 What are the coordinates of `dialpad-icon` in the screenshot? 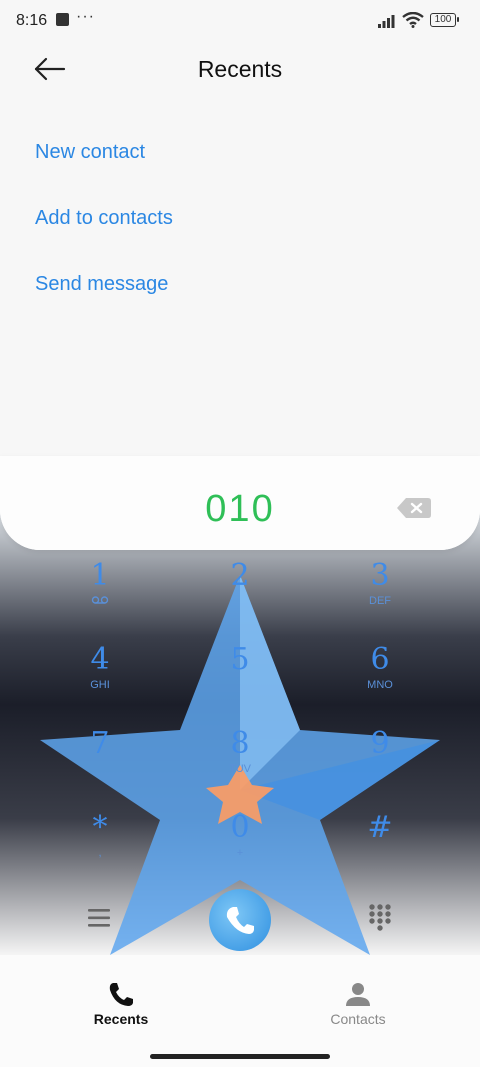 It's located at (380, 917).